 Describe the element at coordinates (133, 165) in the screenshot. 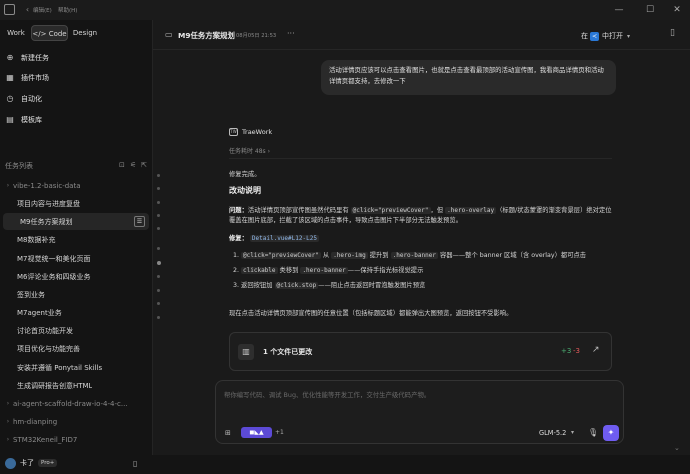

I see `filter-icon: ⚟` at that location.